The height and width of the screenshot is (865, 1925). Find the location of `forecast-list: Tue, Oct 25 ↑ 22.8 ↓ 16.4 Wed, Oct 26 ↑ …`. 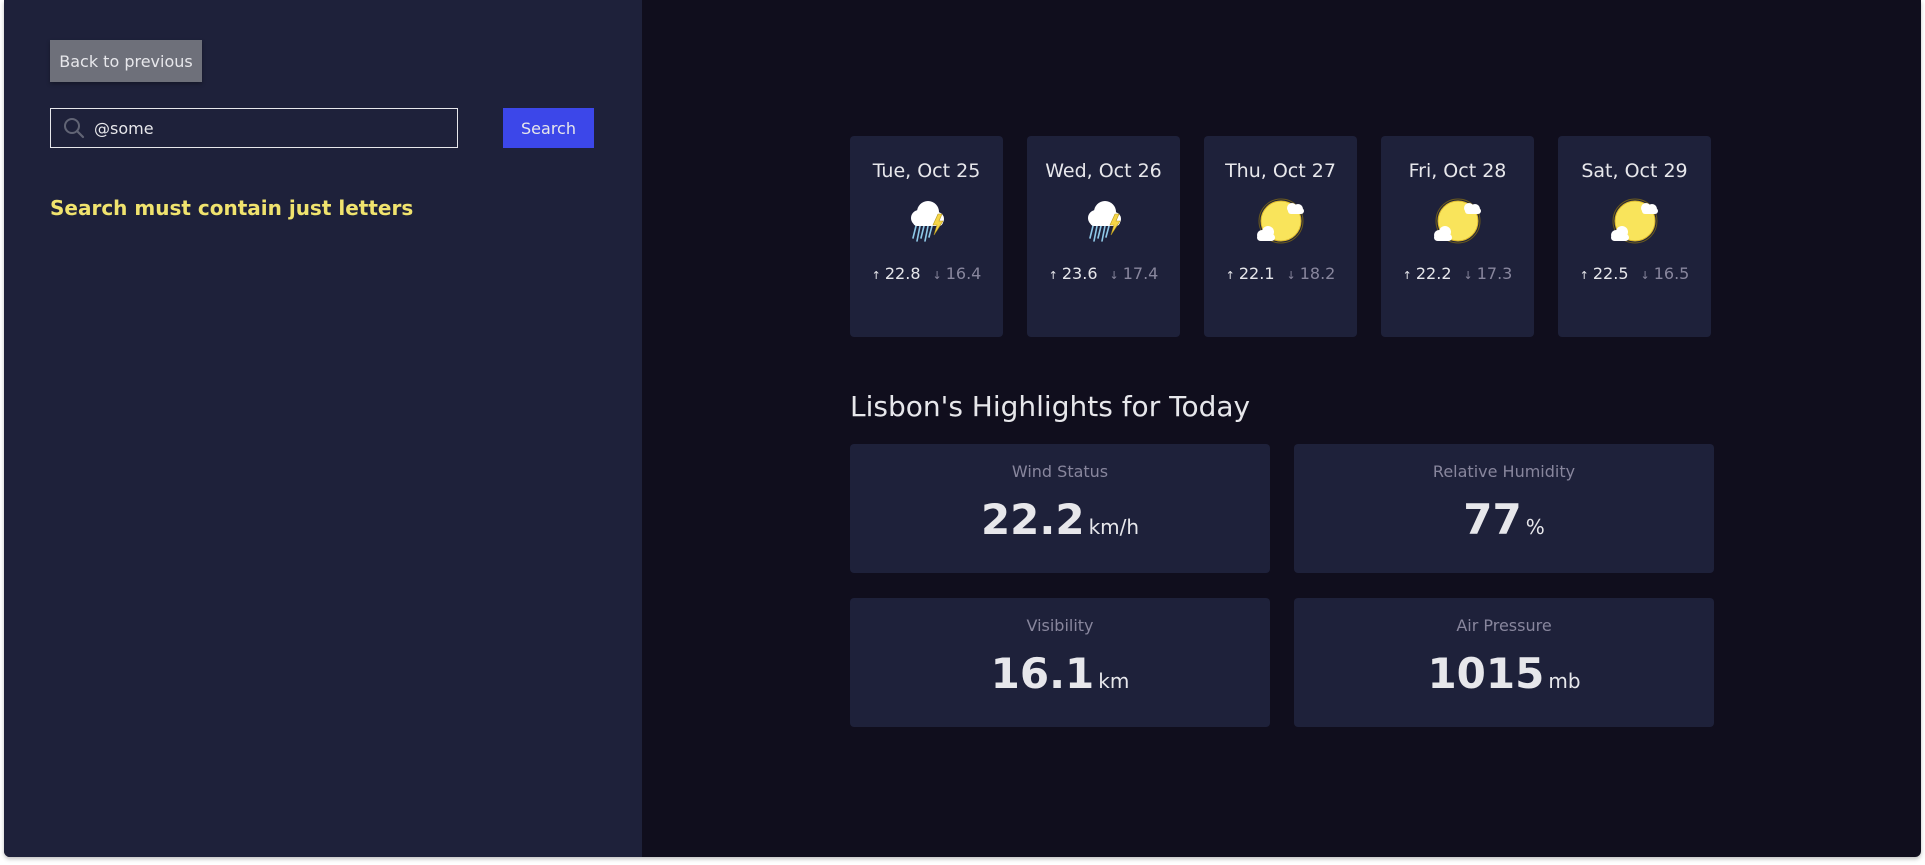

forecast-list: Tue, Oct 25 ↑ 22.8 ↓ 16.4 Wed, Oct 26 ↑ … is located at coordinates (1280, 236).